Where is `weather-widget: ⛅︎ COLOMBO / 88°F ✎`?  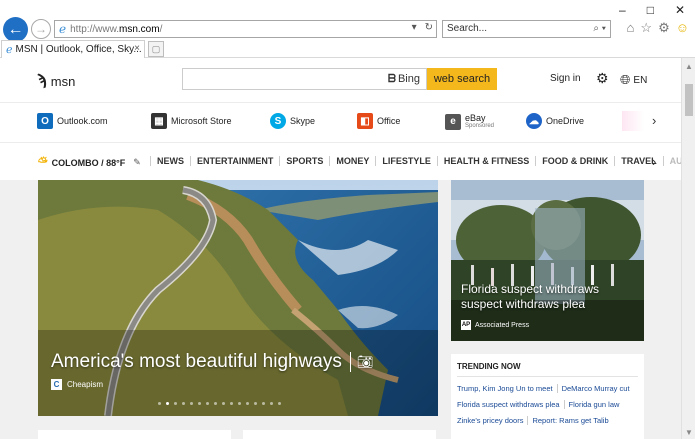
weather-widget: ⛅︎ COLOMBO / 88°F ✎ is located at coordinates (89, 162).